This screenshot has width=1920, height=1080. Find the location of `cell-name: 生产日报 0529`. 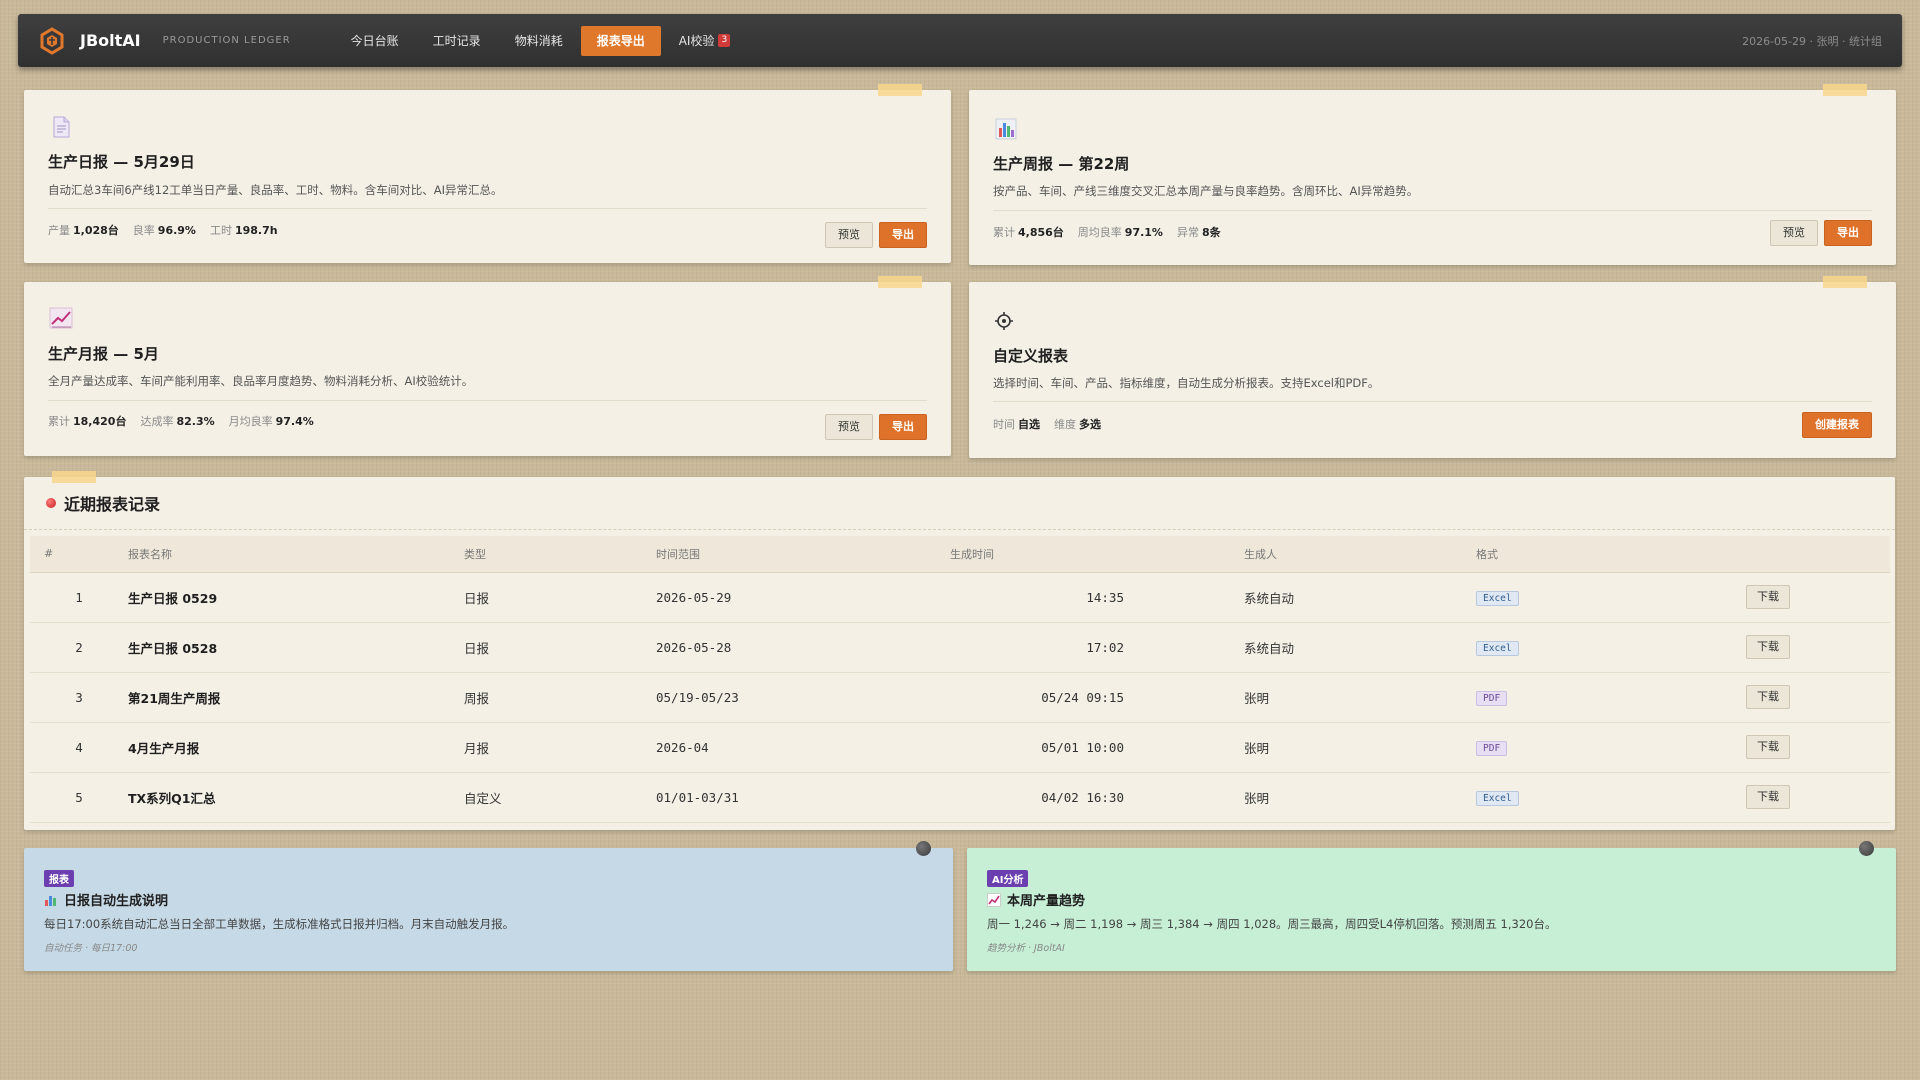

cell-name: 生产日报 0529 is located at coordinates (296, 597).